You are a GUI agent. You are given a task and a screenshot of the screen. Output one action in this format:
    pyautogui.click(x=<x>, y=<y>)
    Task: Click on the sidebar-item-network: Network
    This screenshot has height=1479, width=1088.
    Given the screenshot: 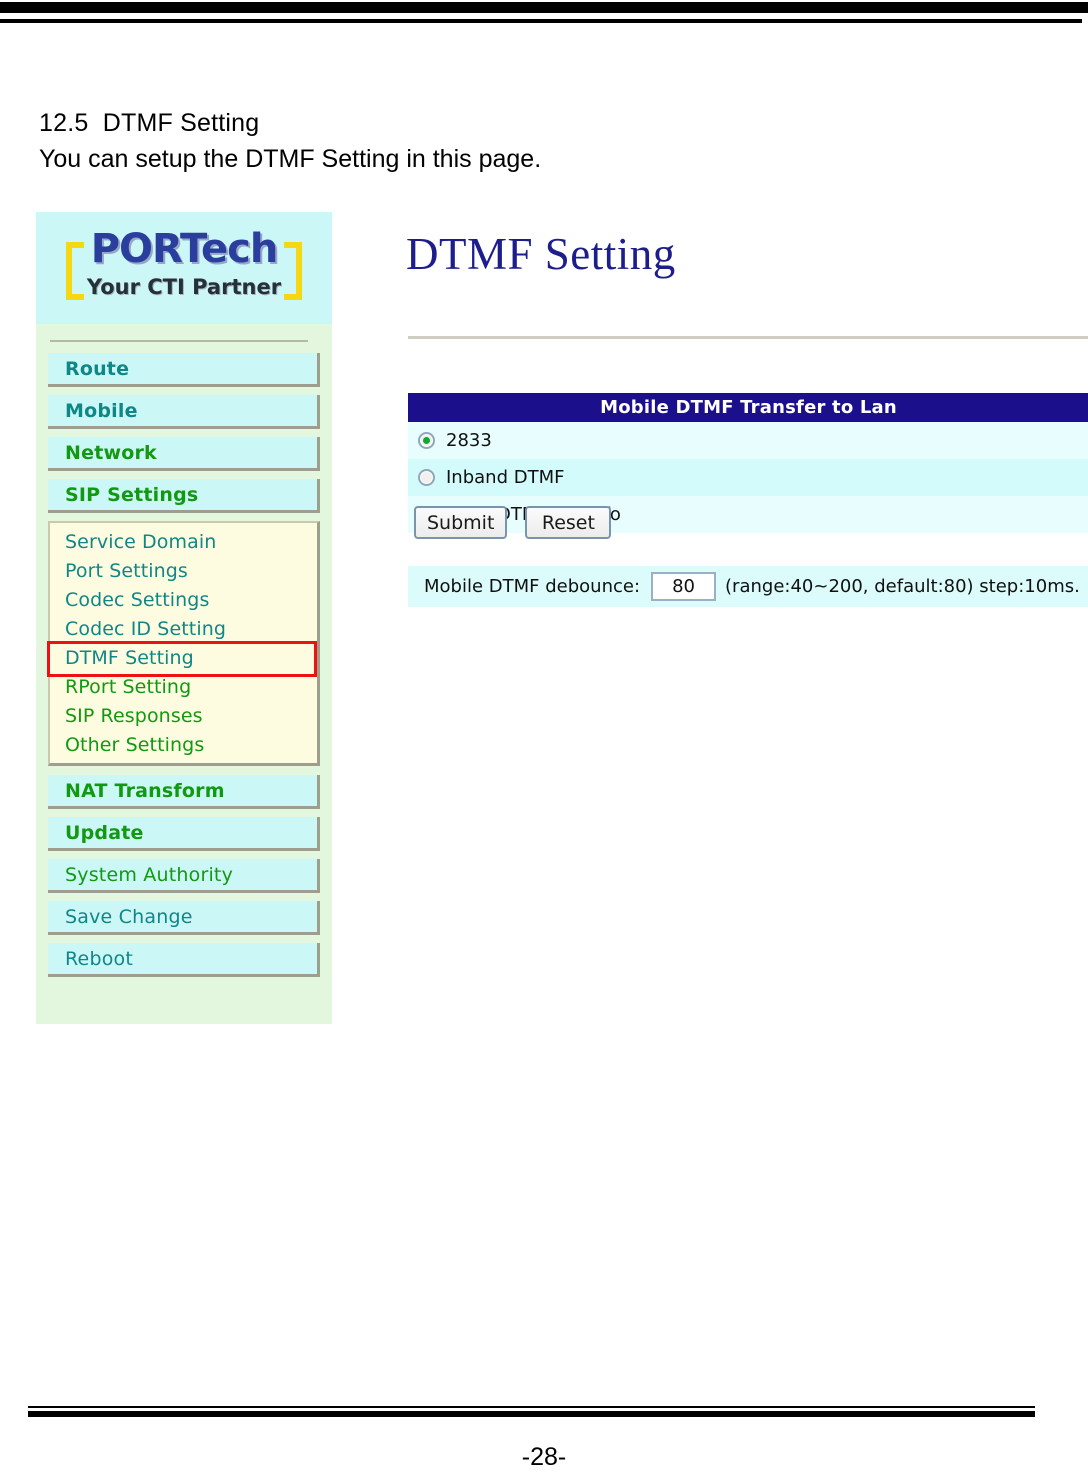 What is the action you would take?
    pyautogui.click(x=184, y=454)
    